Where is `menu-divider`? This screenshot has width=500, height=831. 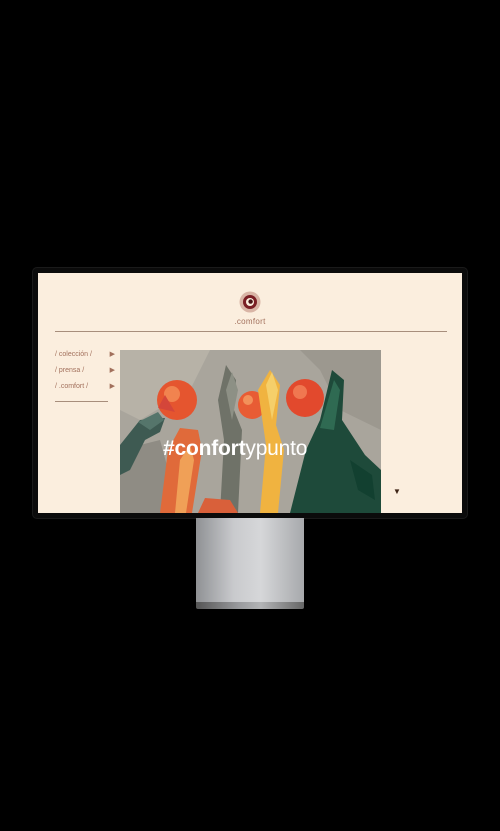 menu-divider is located at coordinates (81, 401).